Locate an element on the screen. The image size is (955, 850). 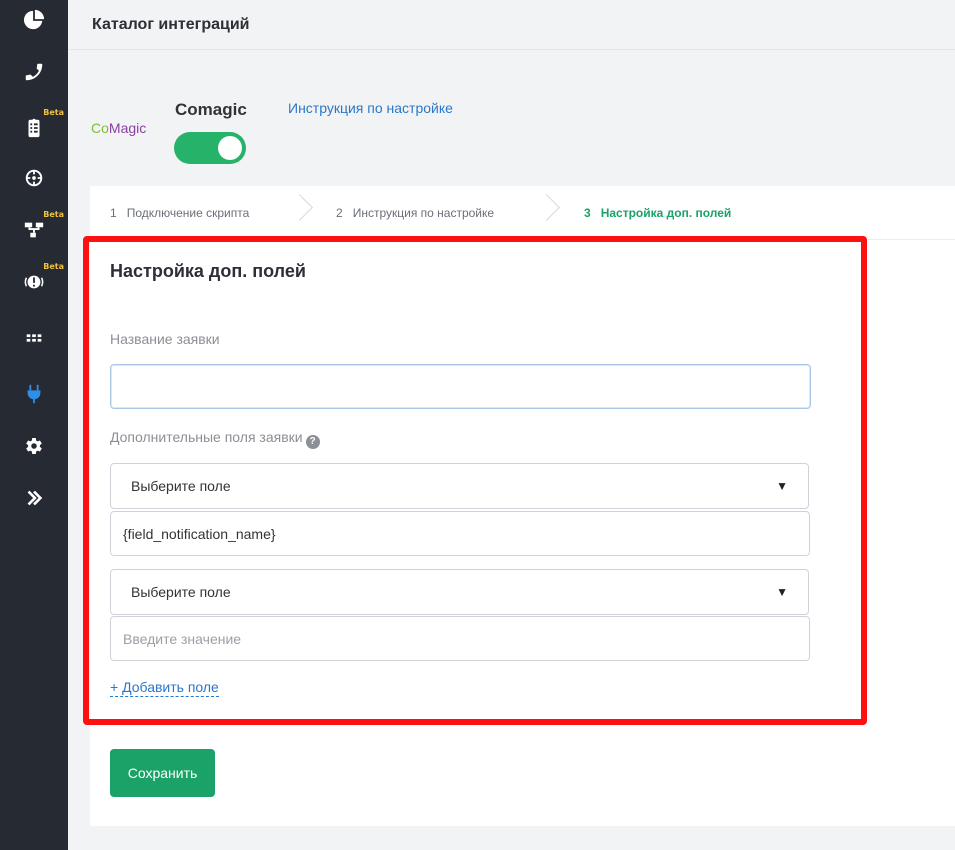
add-field-link: + Добавить поле is located at coordinates (164, 687).